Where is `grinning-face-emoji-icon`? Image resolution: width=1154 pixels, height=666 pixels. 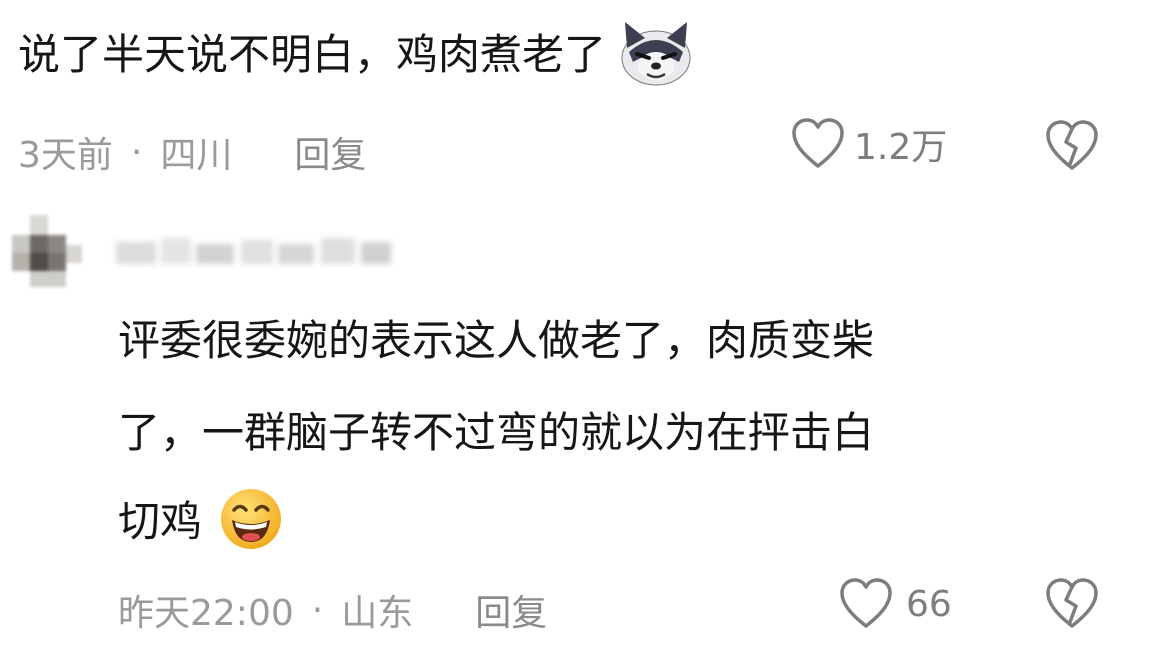
grinning-face-emoji-icon is located at coordinates (251, 524).